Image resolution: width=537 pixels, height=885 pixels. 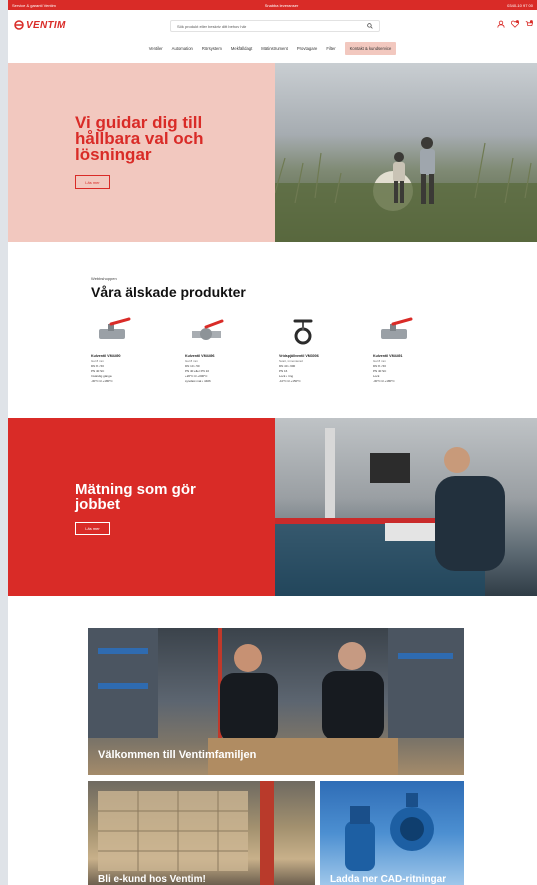 I want to click on product-name: Kulventil VM4491, so click(x=388, y=356).